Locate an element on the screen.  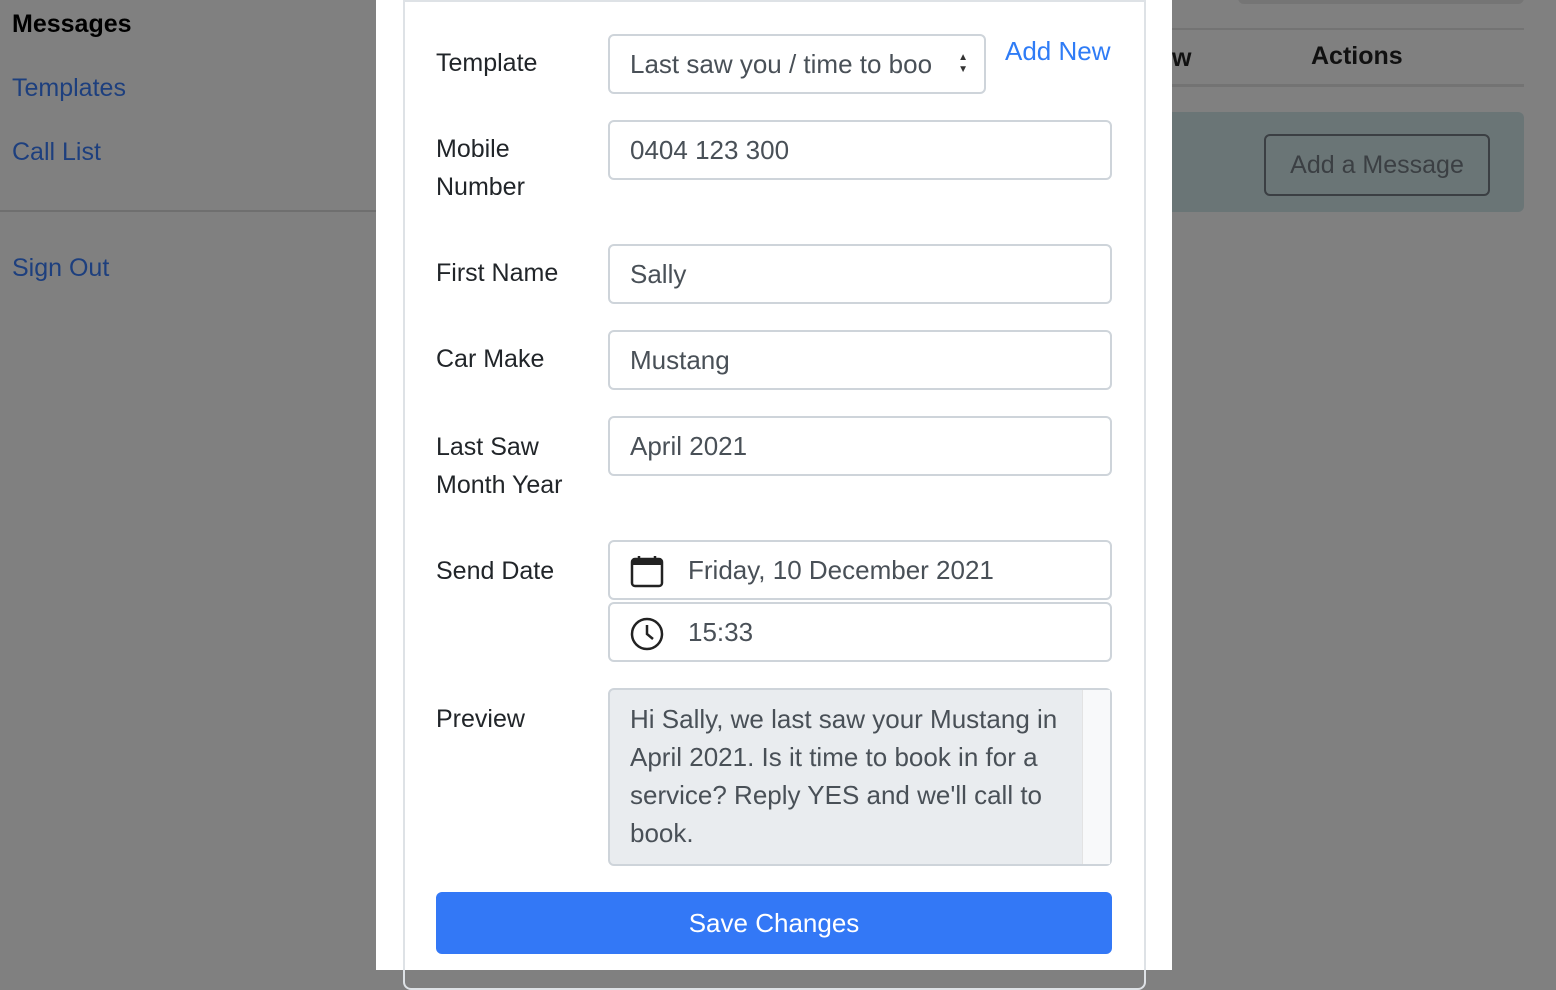
template-label: Template is located at coordinates (487, 63).